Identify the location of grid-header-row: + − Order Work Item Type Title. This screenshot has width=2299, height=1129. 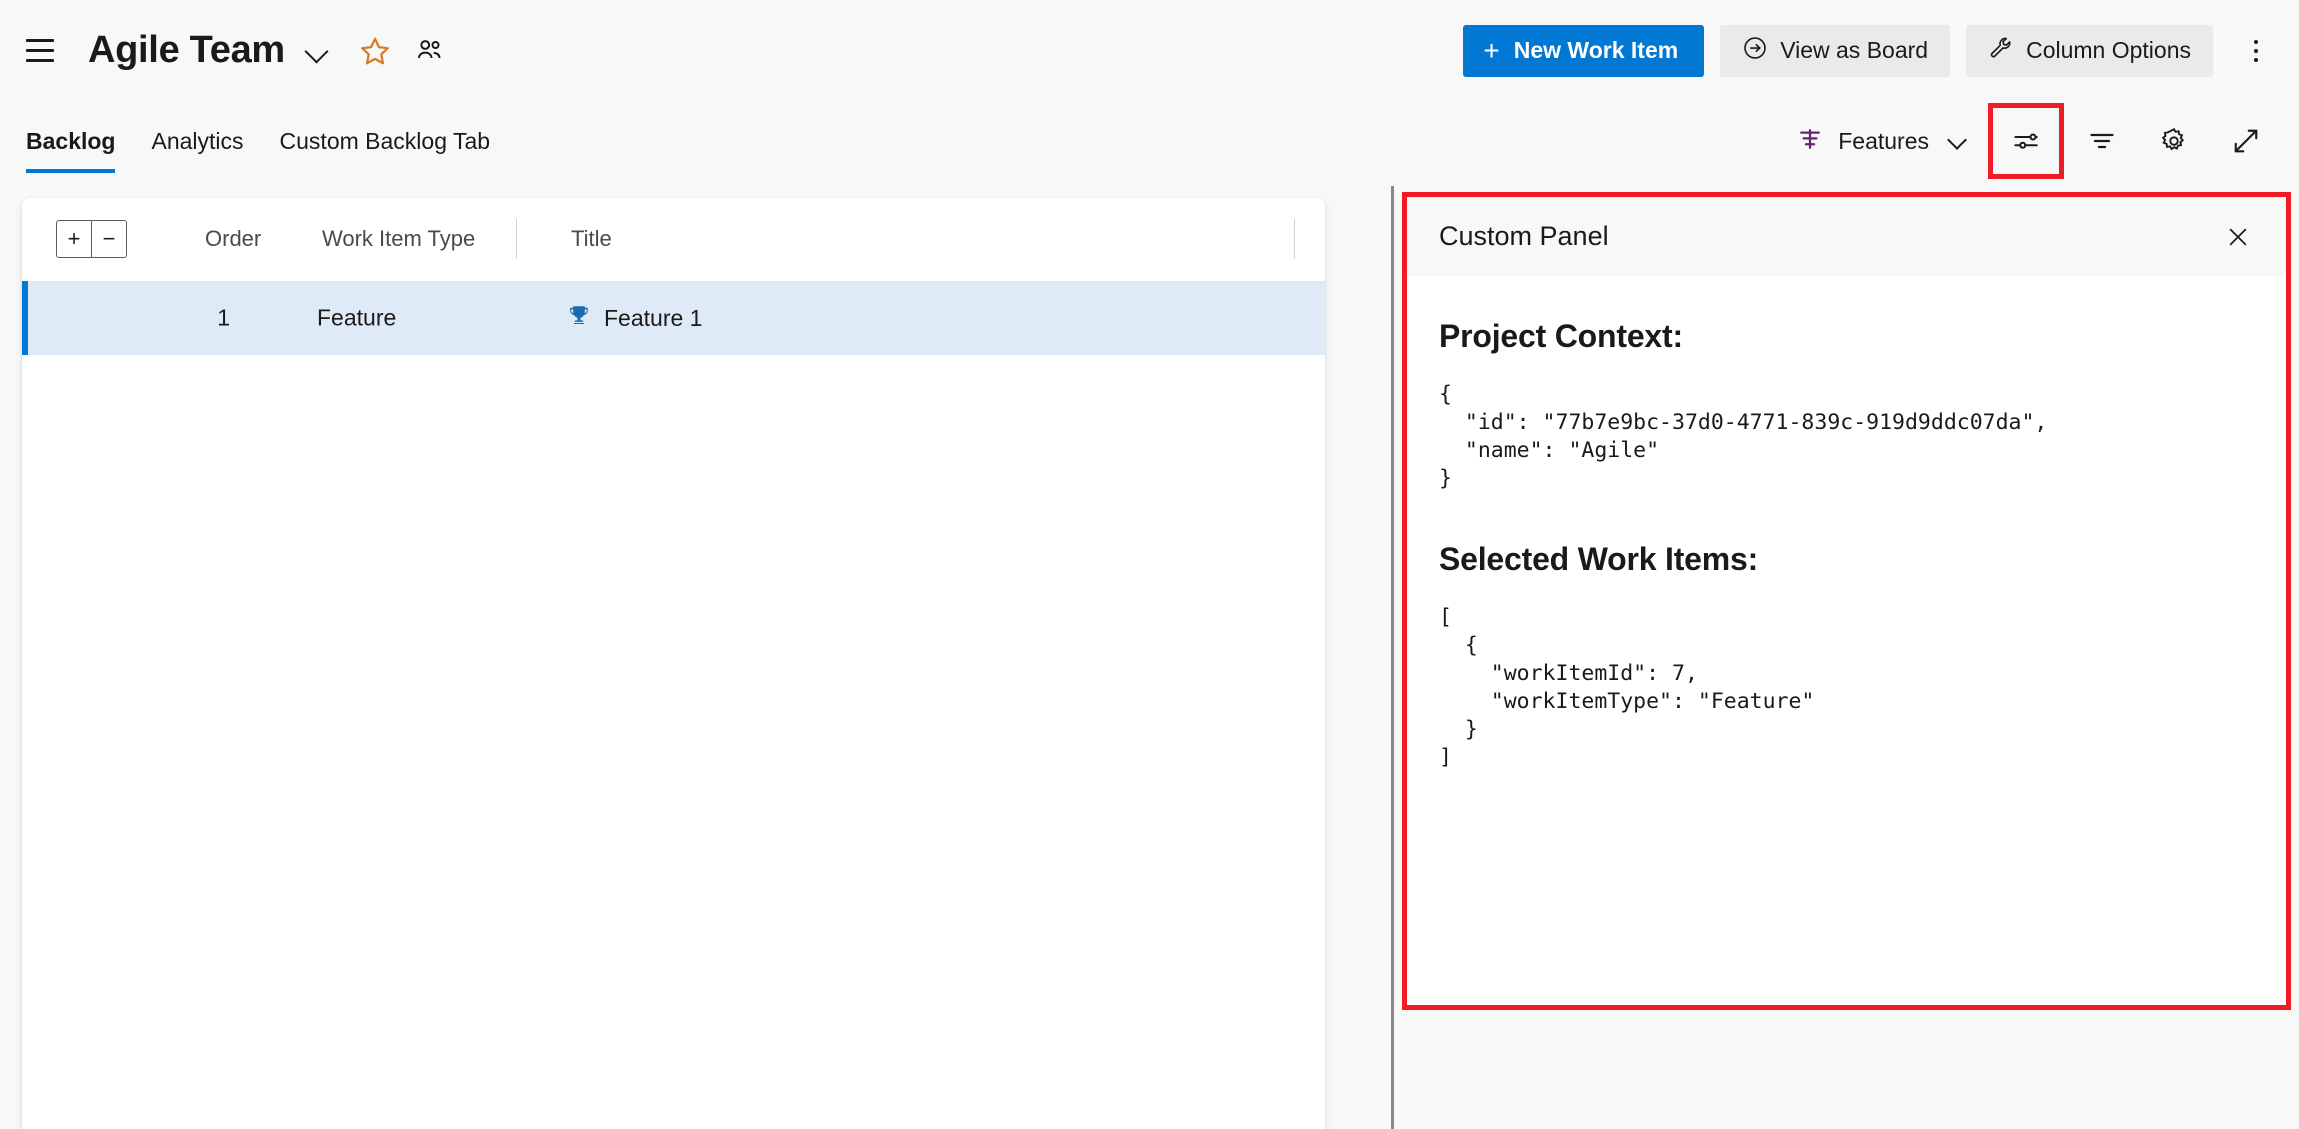
(673, 239).